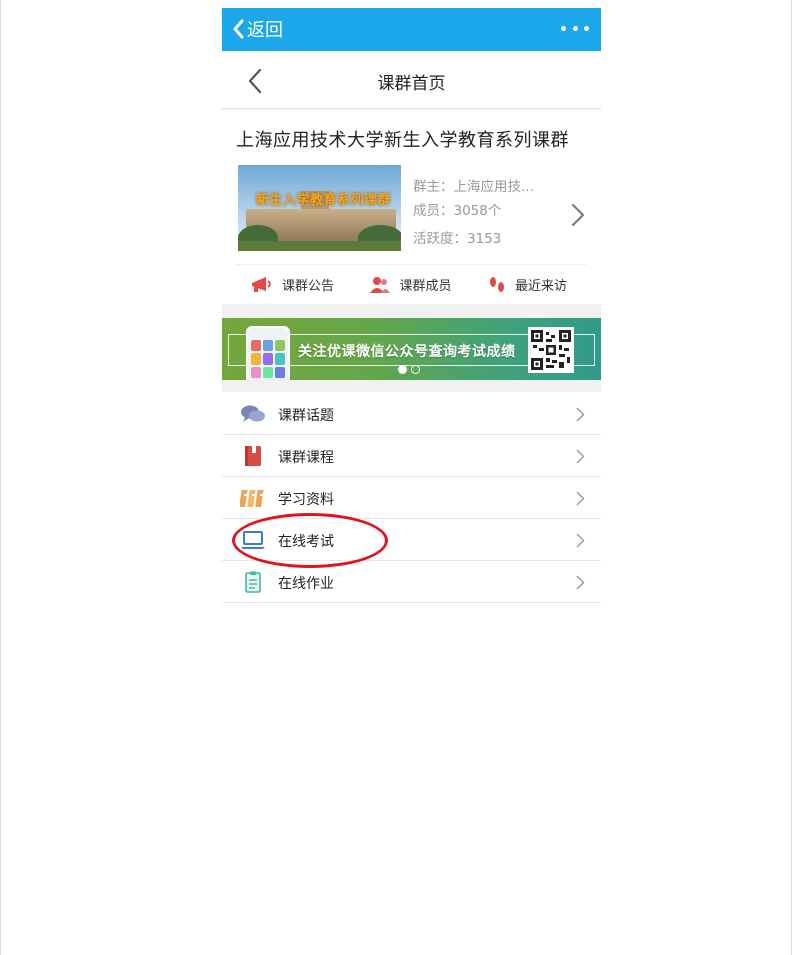 Image resolution: width=792 pixels, height=955 pixels. What do you see at coordinates (411, 414) in the screenshot?
I see `menu-item-topics: 课群话题` at bounding box center [411, 414].